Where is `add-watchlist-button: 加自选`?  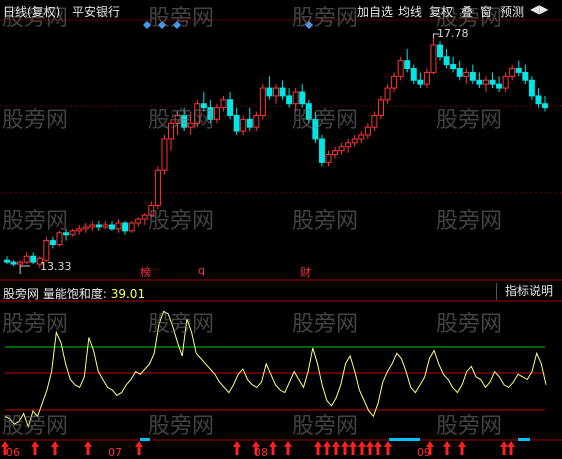
add-watchlist-button: 加自选 is located at coordinates (375, 11).